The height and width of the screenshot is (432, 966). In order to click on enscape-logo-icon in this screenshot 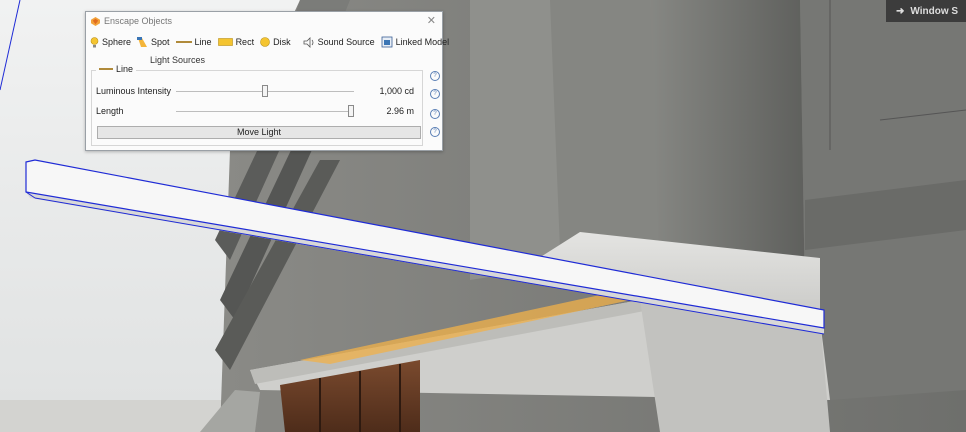, I will do `click(95, 21)`.